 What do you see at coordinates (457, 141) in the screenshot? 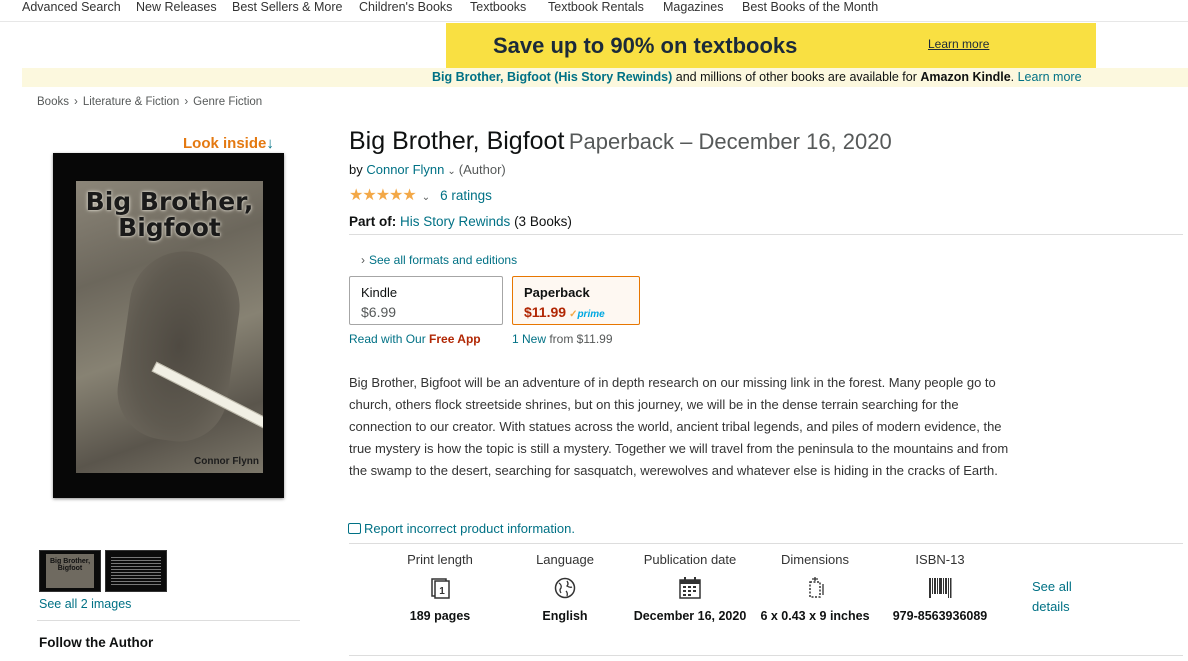
I see `product-title-text: Big Brother, Bigfoot` at bounding box center [457, 141].